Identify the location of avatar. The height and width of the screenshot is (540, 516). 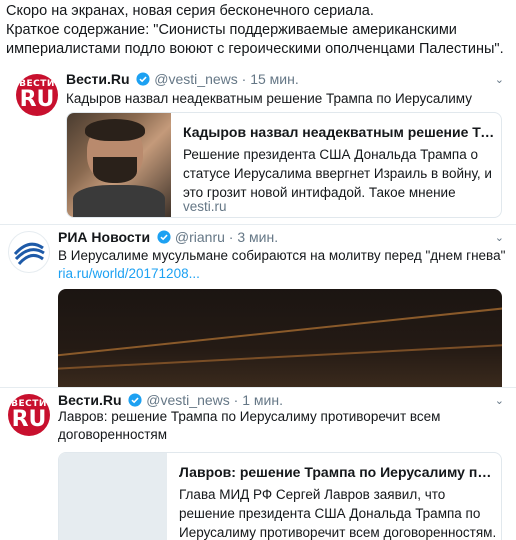
(29, 252).